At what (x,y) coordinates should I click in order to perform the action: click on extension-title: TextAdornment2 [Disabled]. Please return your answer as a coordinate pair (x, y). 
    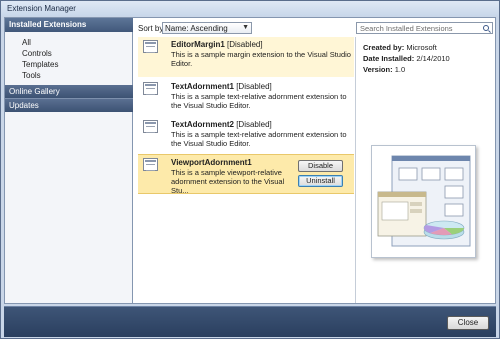
    Looking at the image, I should click on (221, 124).